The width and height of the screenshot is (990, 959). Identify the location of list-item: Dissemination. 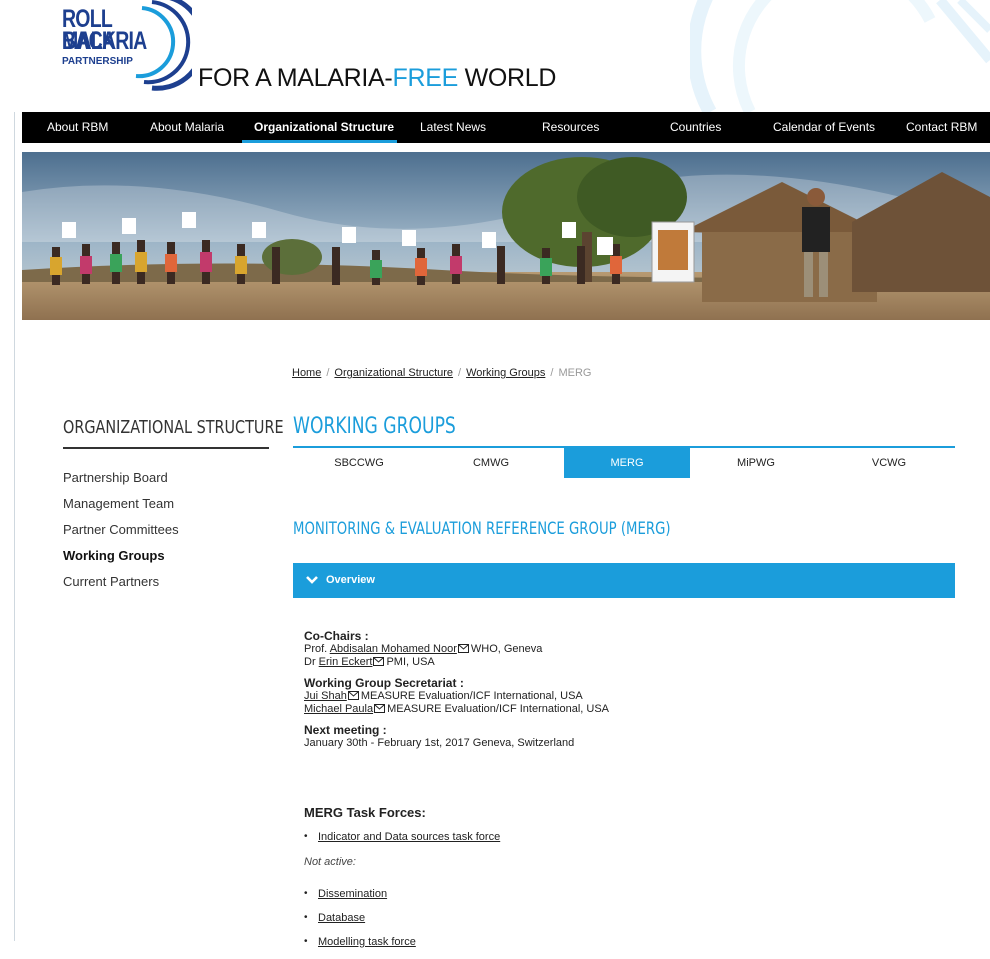
(360, 899).